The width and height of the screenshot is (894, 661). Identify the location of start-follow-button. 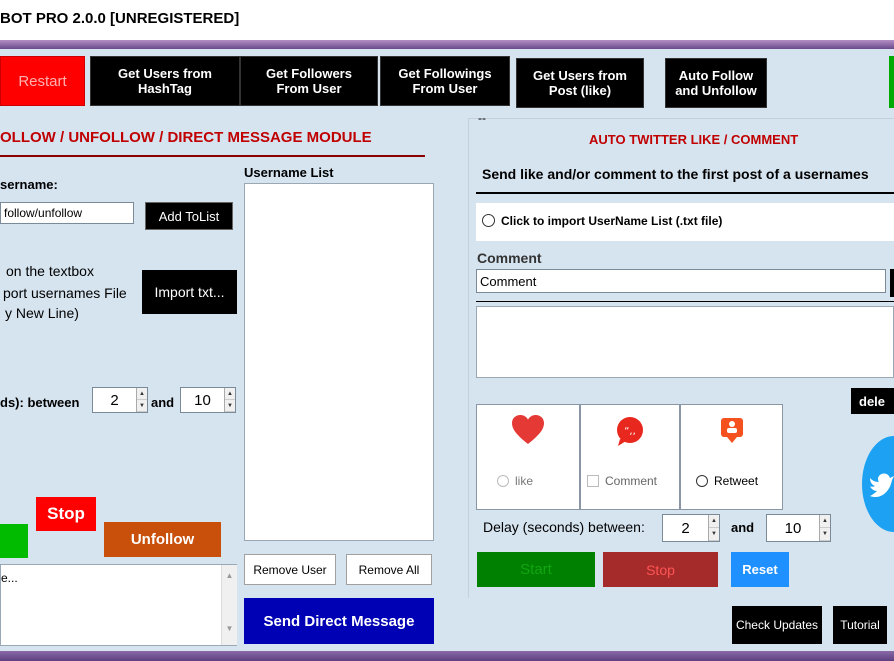
(14, 541).